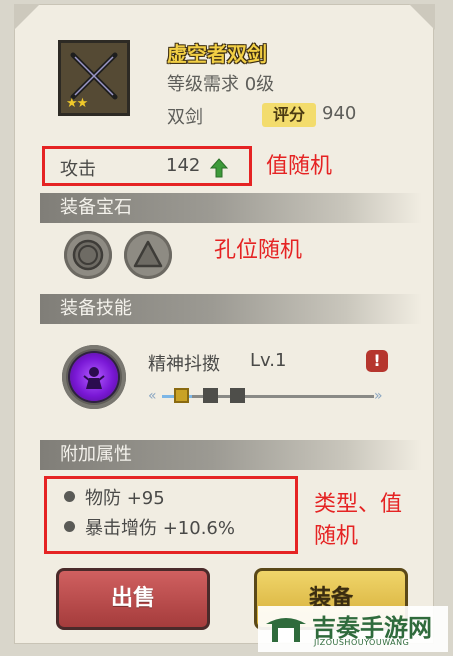  I want to click on triangle-icon, so click(148, 254).